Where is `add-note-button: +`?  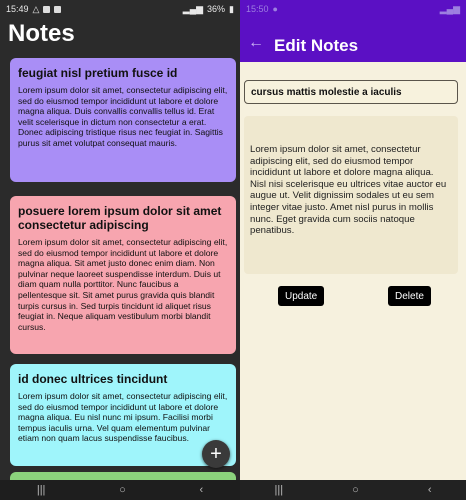 add-note-button: + is located at coordinates (216, 454).